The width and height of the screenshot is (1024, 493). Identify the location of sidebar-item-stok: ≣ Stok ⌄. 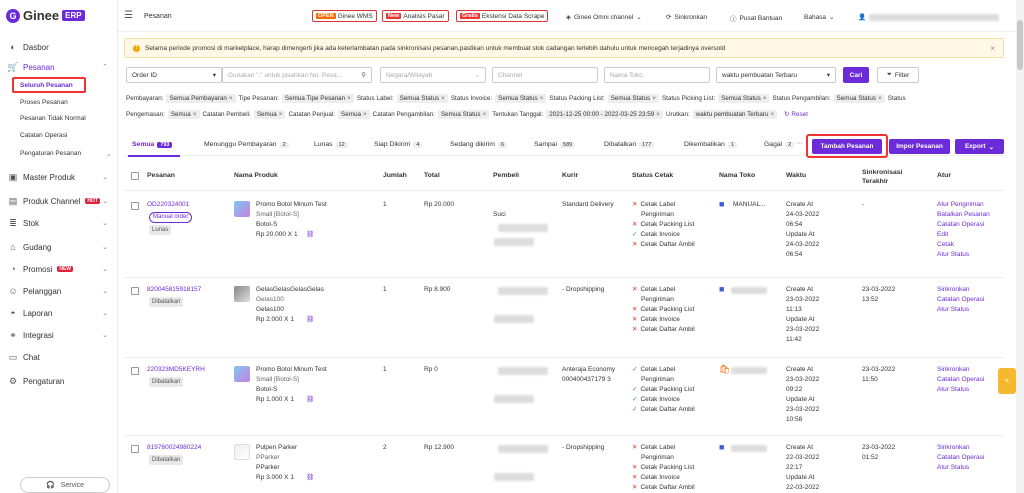
(59, 223).